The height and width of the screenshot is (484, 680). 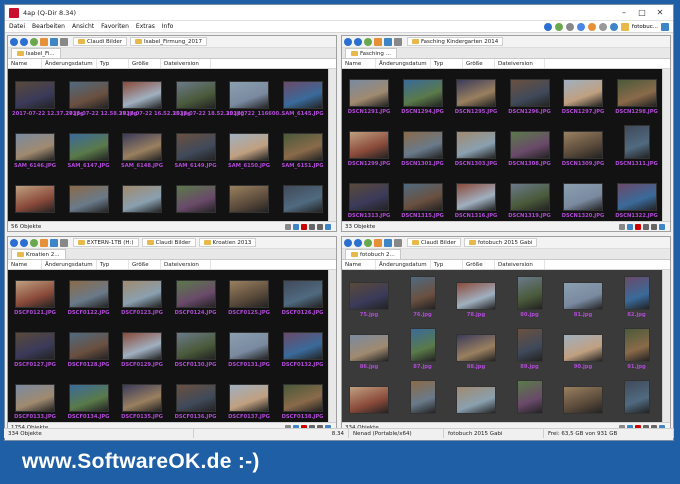 I want to click on panel-icon, so click(x=662, y=226).